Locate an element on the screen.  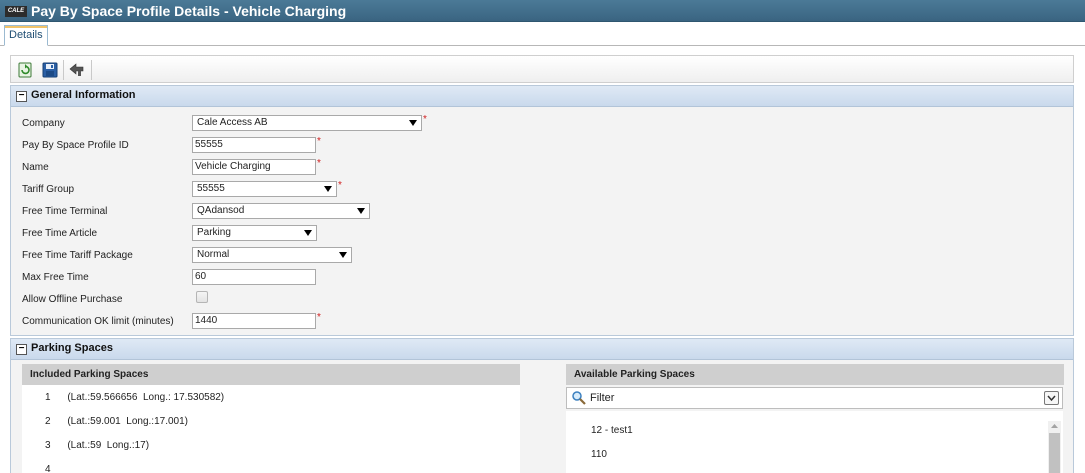
free-time-terminal-select: QAdansod is located at coordinates (281, 211).